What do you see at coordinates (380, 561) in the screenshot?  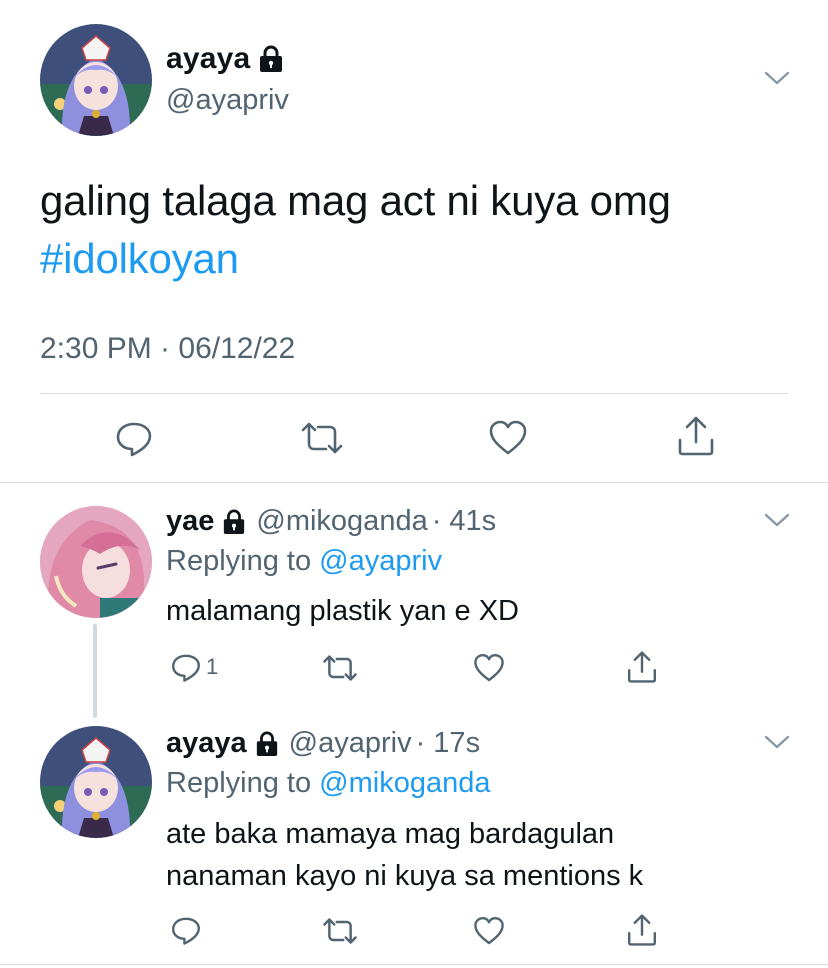 I see `mention-link: @ayapriv` at bounding box center [380, 561].